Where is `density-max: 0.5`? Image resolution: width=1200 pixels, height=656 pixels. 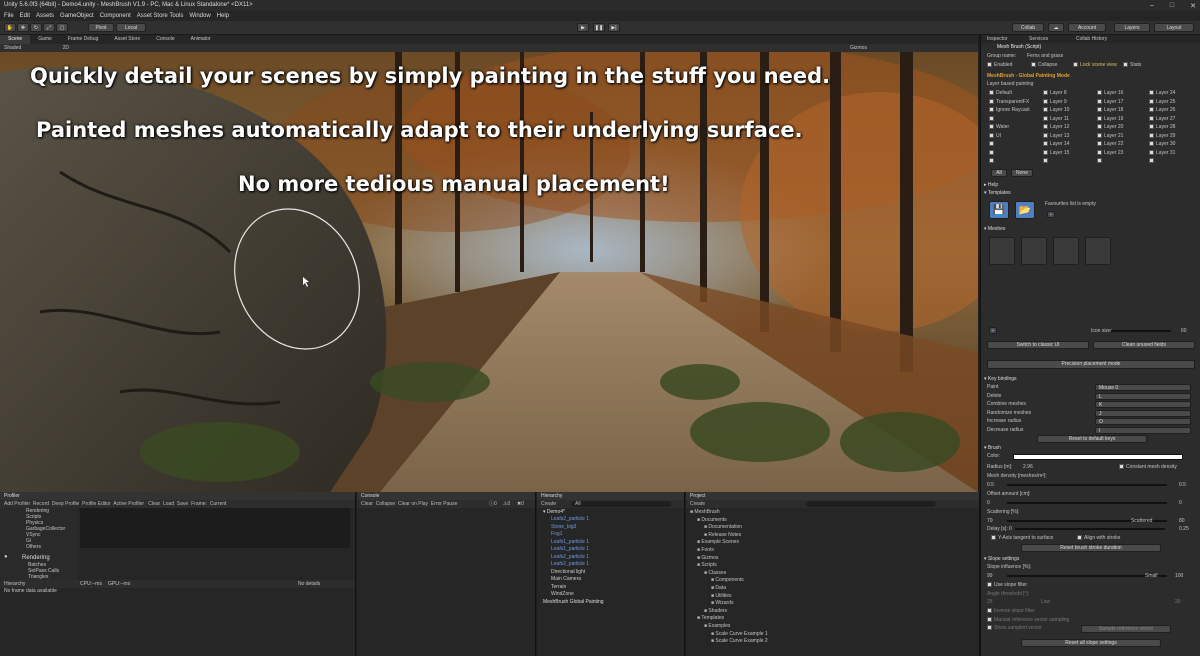
density-max: 0.5 is located at coordinates (1182, 485).